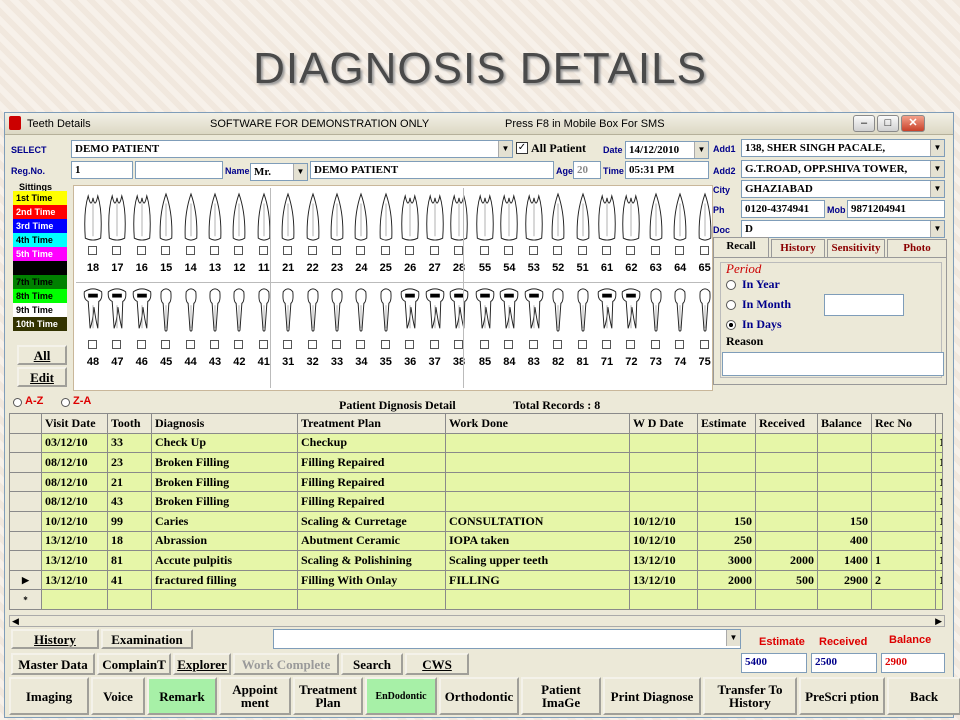 Image resolution: width=960 pixels, height=720 pixels. I want to click on tooth-32-checkbox, so click(312, 344).